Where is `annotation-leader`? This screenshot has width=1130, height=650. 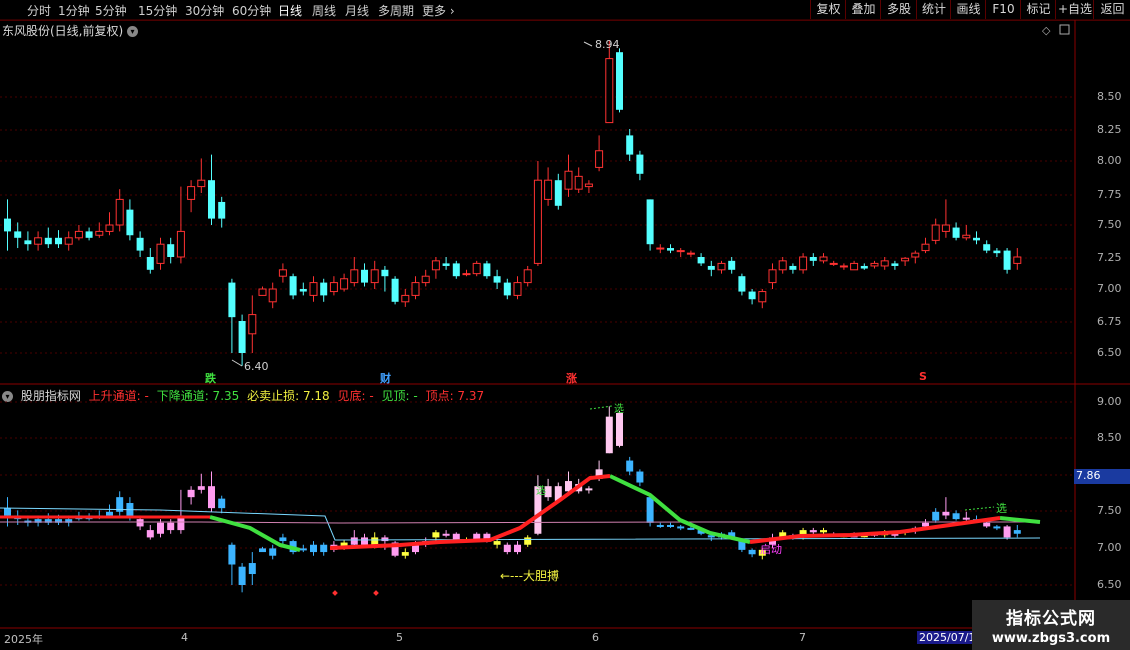
annotation-leader is located at coordinates (601, 407).